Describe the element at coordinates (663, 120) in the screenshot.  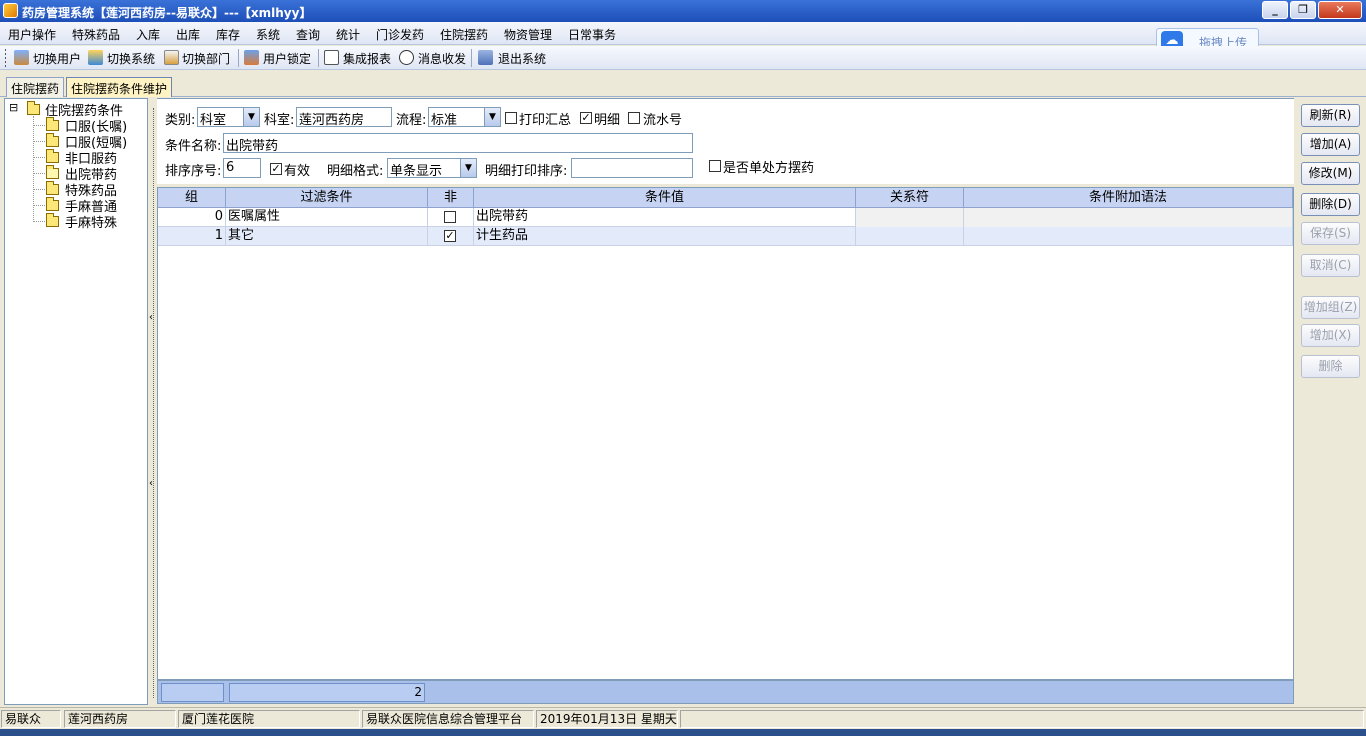
I see `serial-label: 流水号` at that location.